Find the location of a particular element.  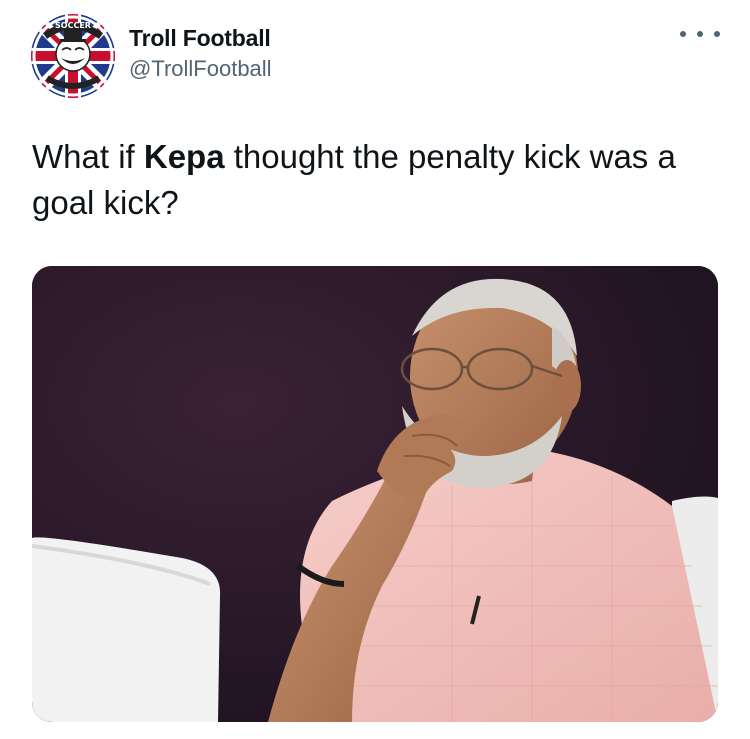

tweet-text-bold: Kepa is located at coordinates (184, 156).